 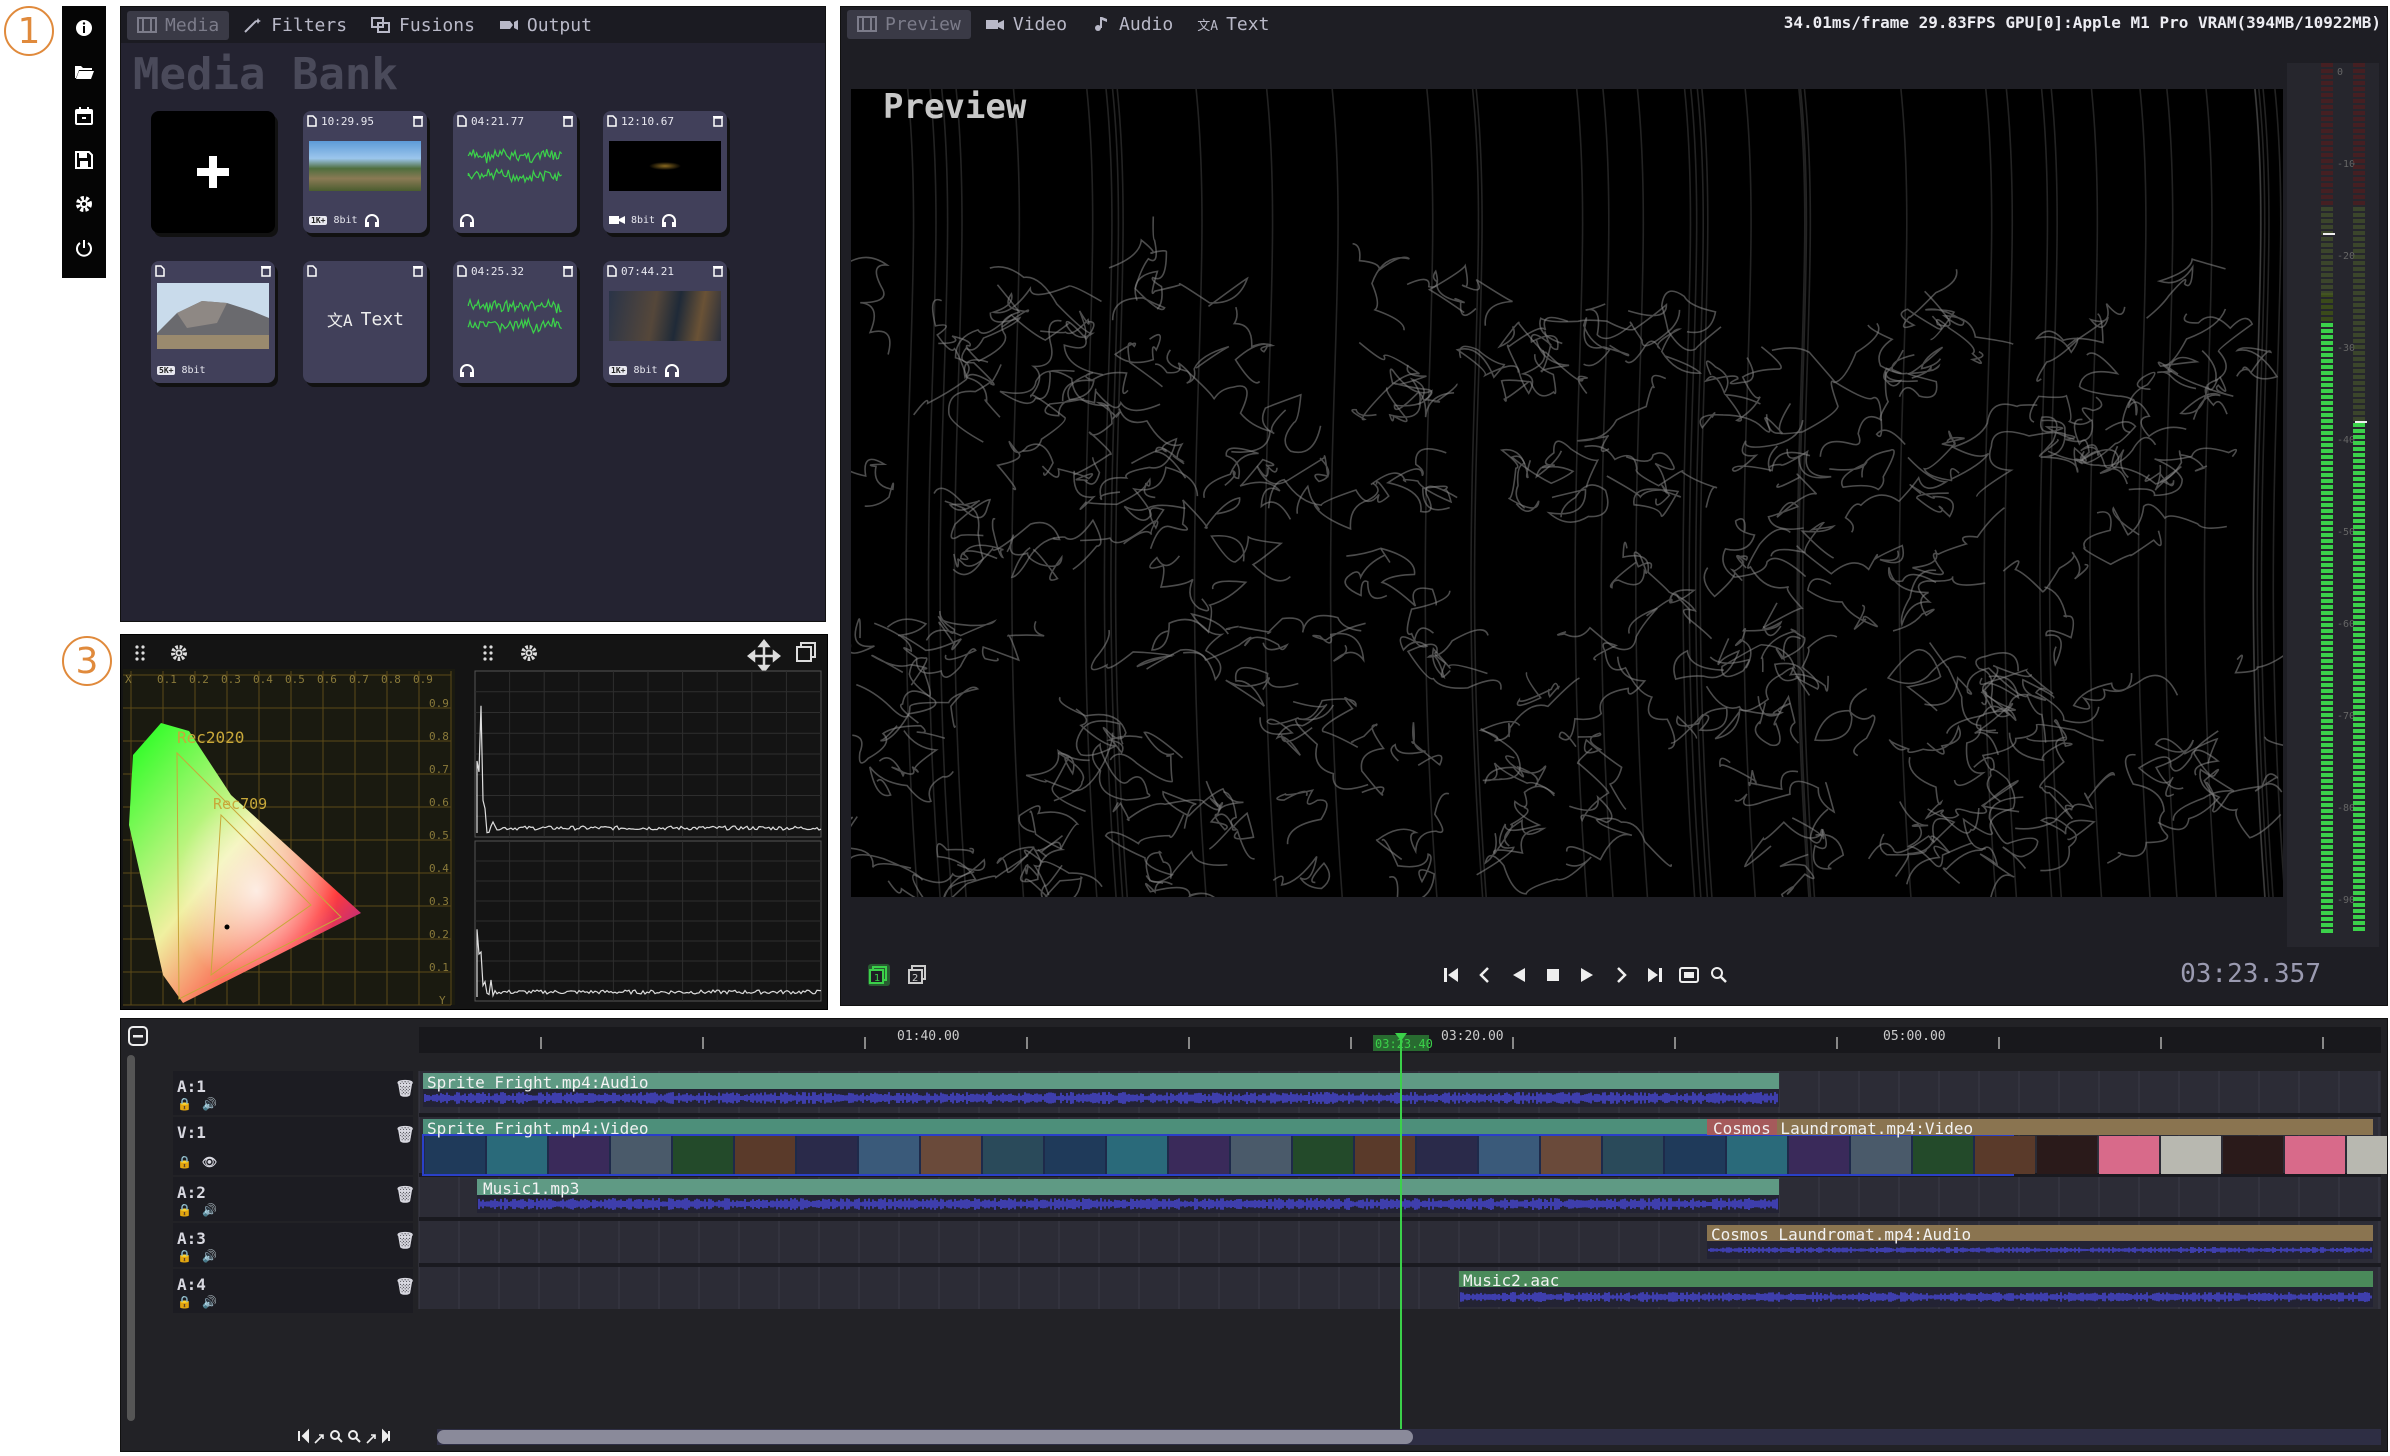 What do you see at coordinates (1233, 24) in the screenshot?
I see `tab-text: 文A Text` at bounding box center [1233, 24].